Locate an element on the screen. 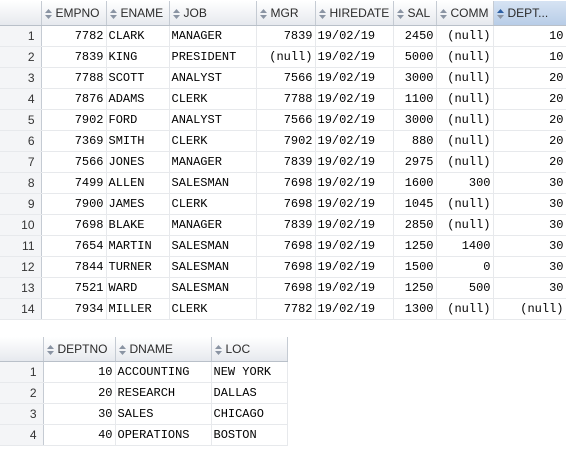 The image size is (566, 456). cell-empno: 7900 is located at coordinates (74, 204).